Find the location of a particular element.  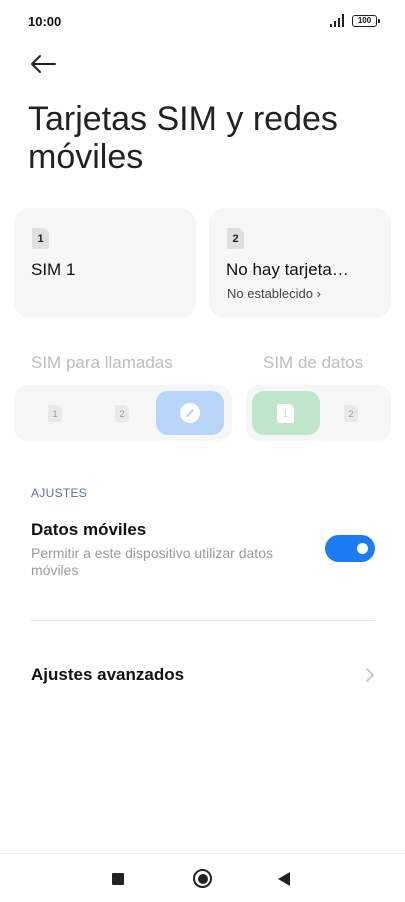

recents-icon is located at coordinates (118, 879).